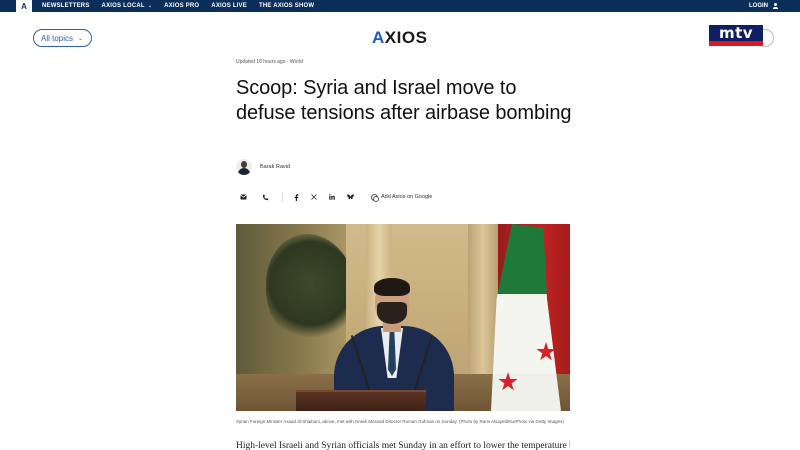 Image resolution: width=800 pixels, height=450 pixels. I want to click on article-updated-info: Updated 18 hours ago - World, so click(269, 62).